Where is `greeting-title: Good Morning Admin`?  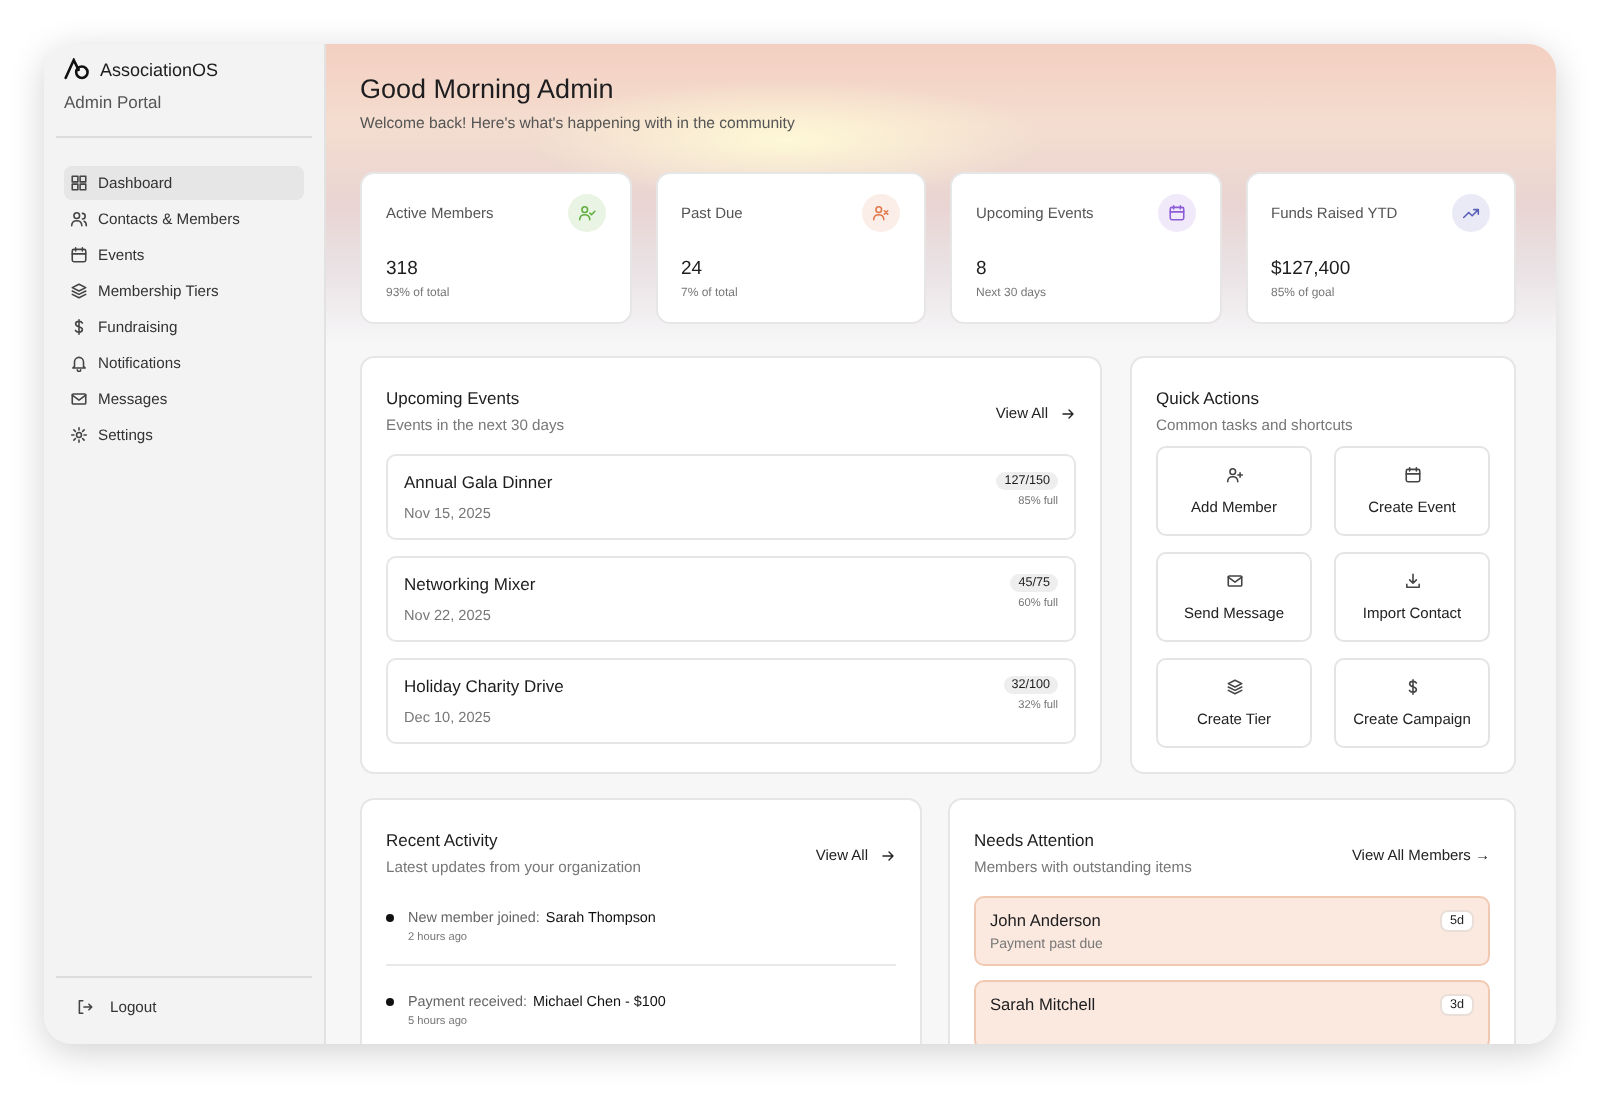 greeting-title: Good Morning Admin is located at coordinates (488, 89).